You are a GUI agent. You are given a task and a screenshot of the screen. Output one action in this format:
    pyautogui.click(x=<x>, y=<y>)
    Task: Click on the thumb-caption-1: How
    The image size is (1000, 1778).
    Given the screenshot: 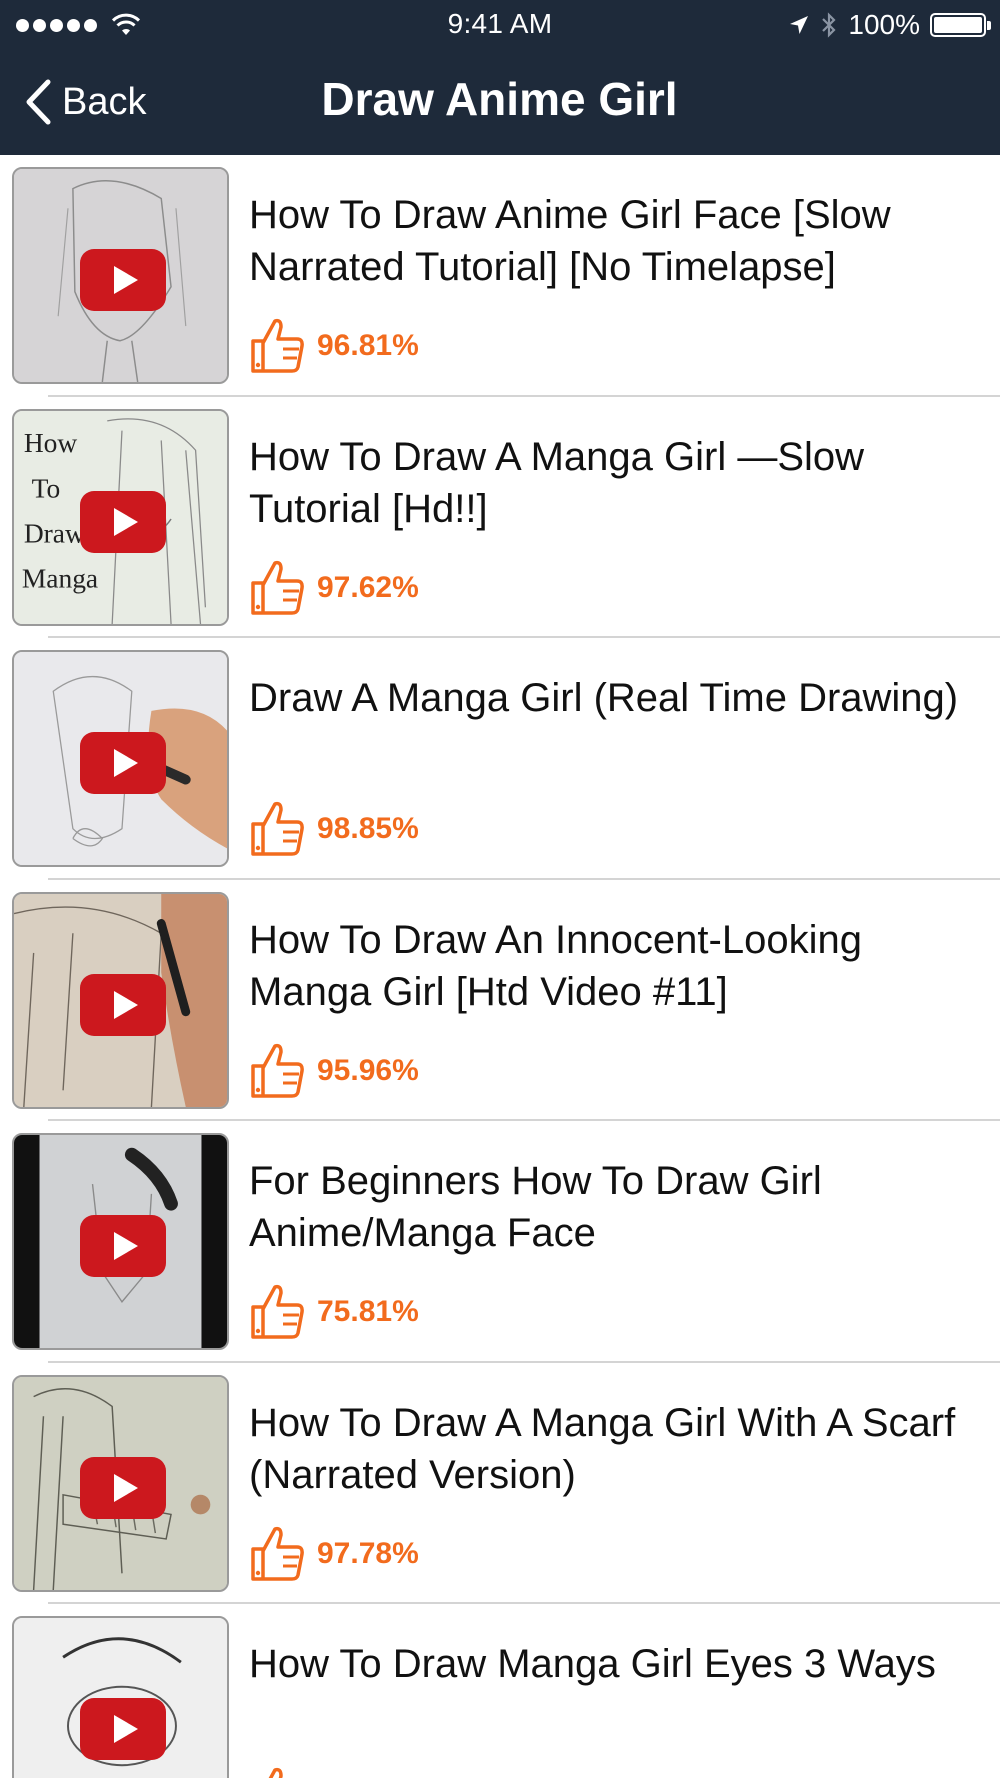 What is the action you would take?
    pyautogui.click(x=51, y=443)
    